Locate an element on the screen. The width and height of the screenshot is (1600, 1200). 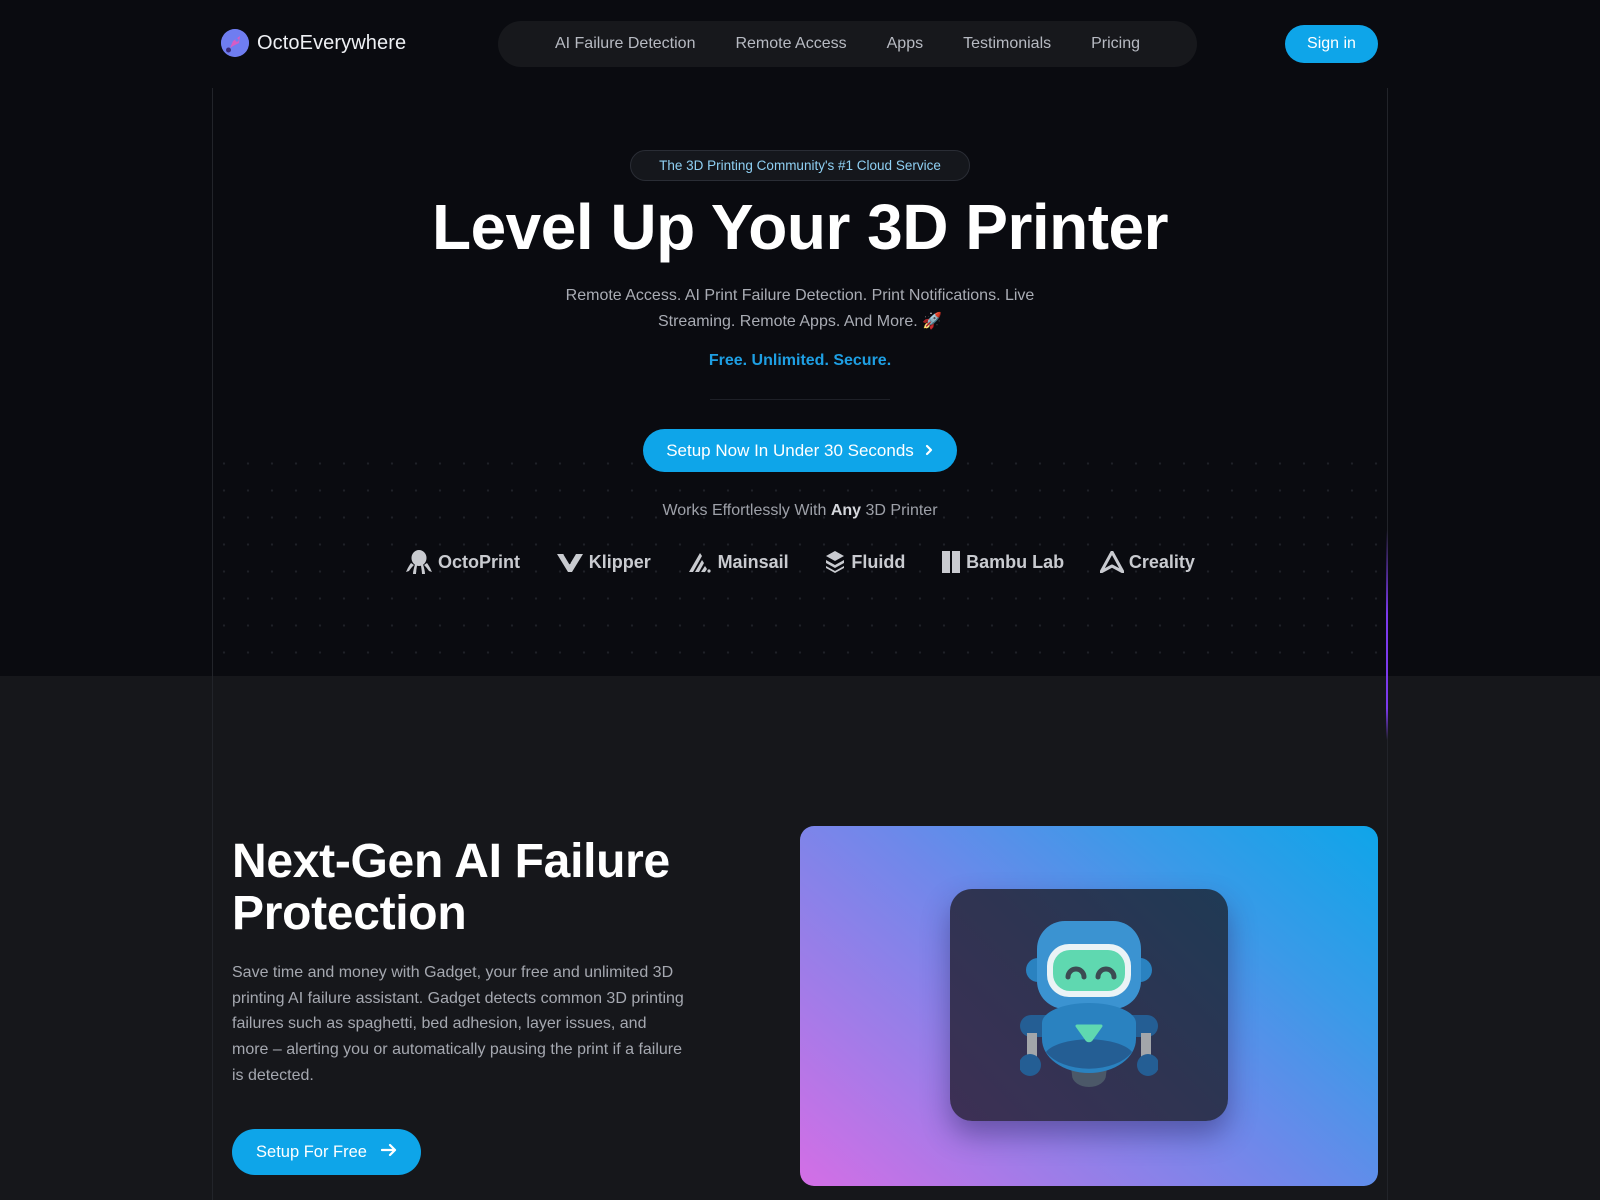
guide-line-glow is located at coordinates (1387, 635).